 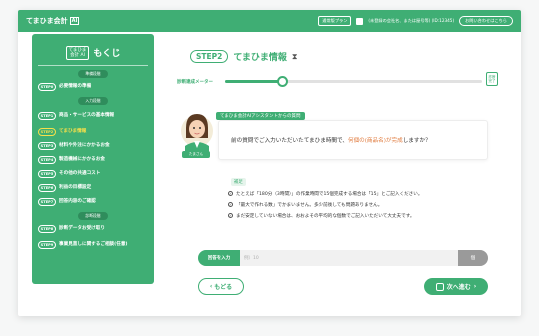 I want to click on answer-input, so click(x=344, y=258).